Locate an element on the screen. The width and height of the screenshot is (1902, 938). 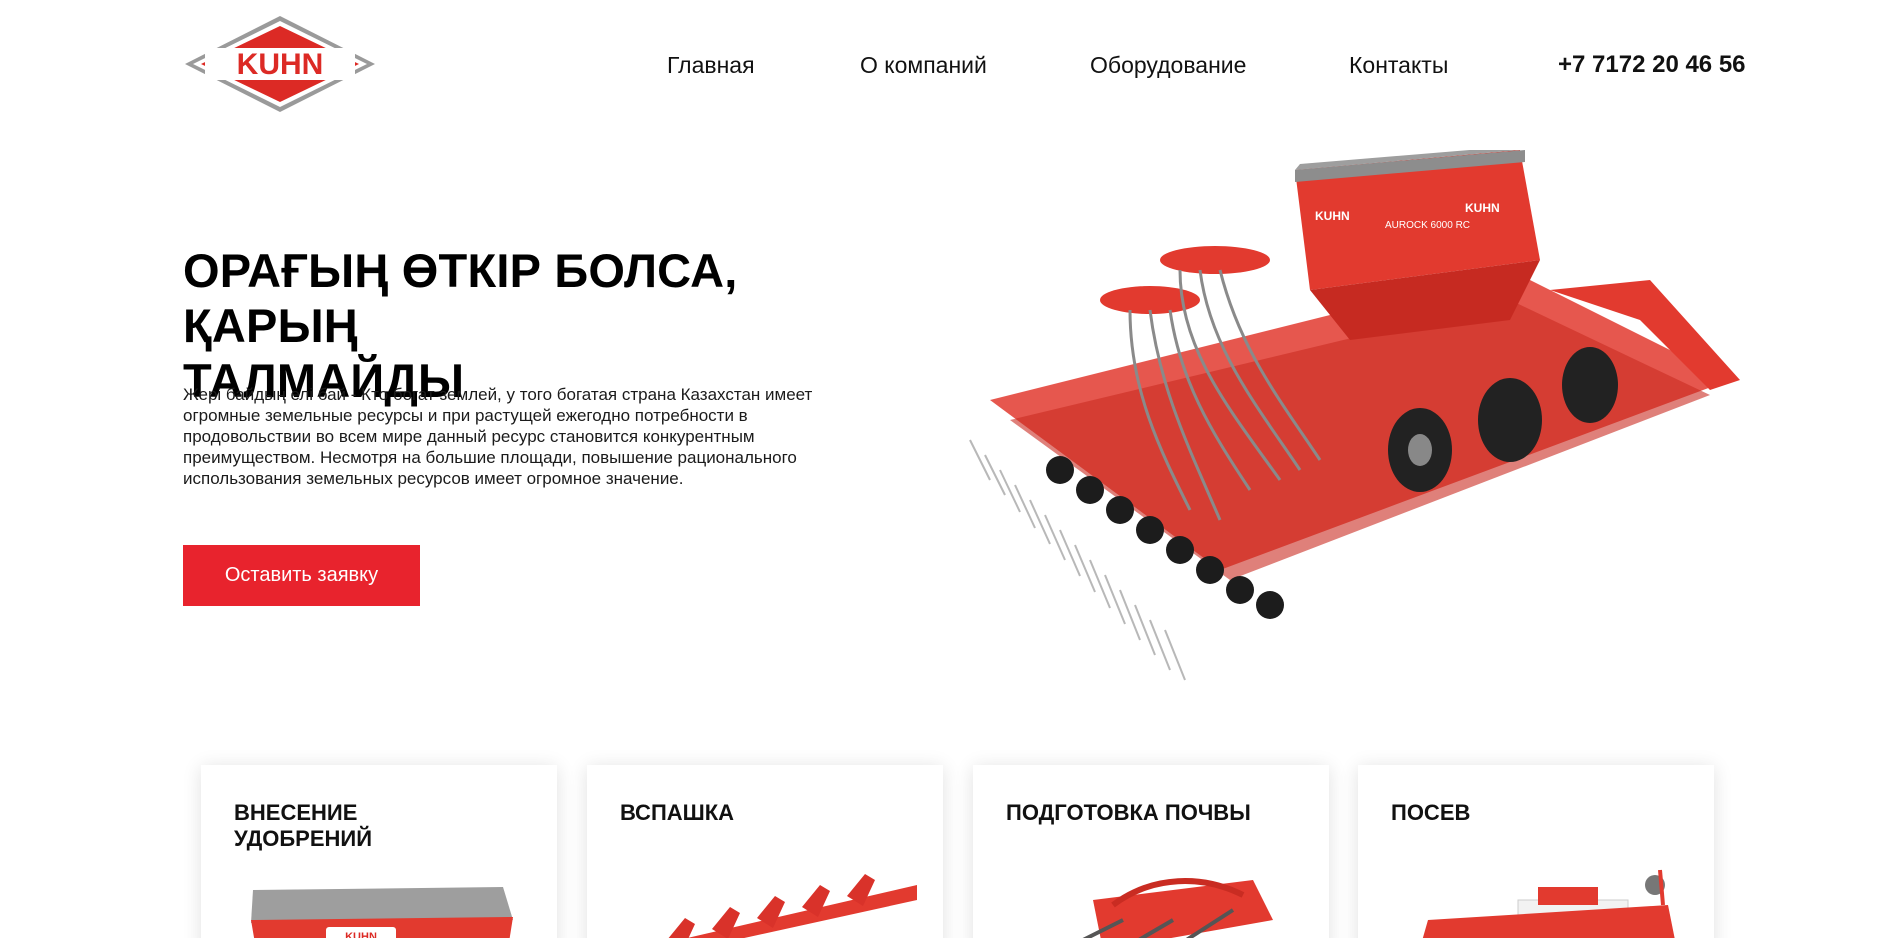
category-card-fertilizing: ВНЕСЕНИЕ УДОБРЕНИЙ KUHN is located at coordinates (379, 851).